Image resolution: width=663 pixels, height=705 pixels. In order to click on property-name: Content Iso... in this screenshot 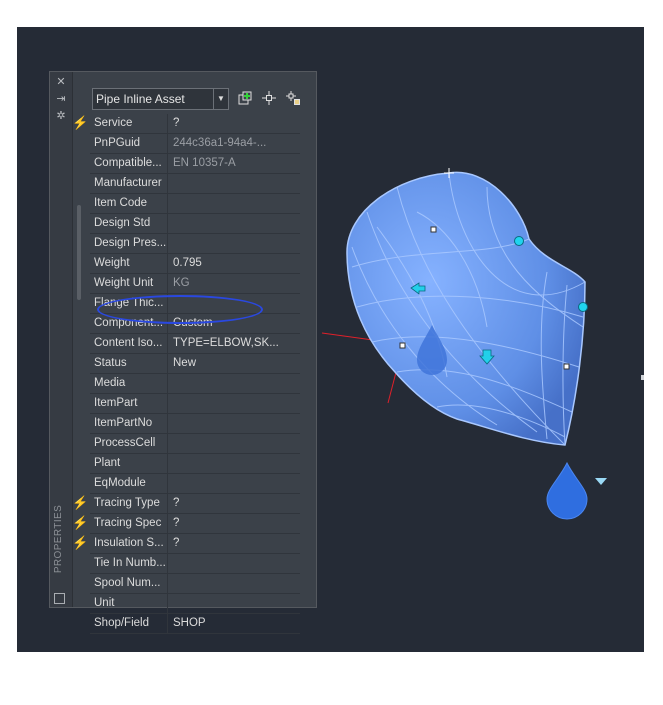, I will do `click(129, 343)`.